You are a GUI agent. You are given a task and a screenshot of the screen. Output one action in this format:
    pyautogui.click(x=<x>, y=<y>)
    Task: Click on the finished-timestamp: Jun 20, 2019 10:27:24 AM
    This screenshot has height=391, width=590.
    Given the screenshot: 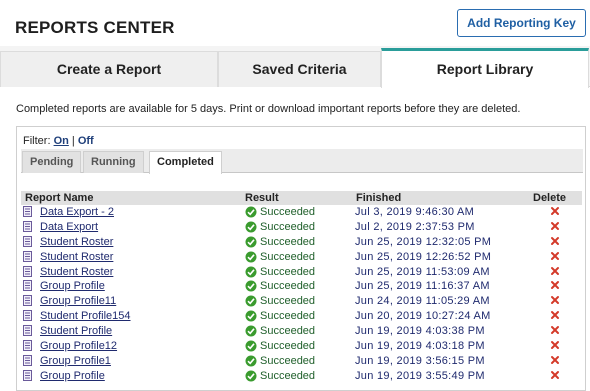 What is the action you would take?
    pyautogui.click(x=423, y=316)
    